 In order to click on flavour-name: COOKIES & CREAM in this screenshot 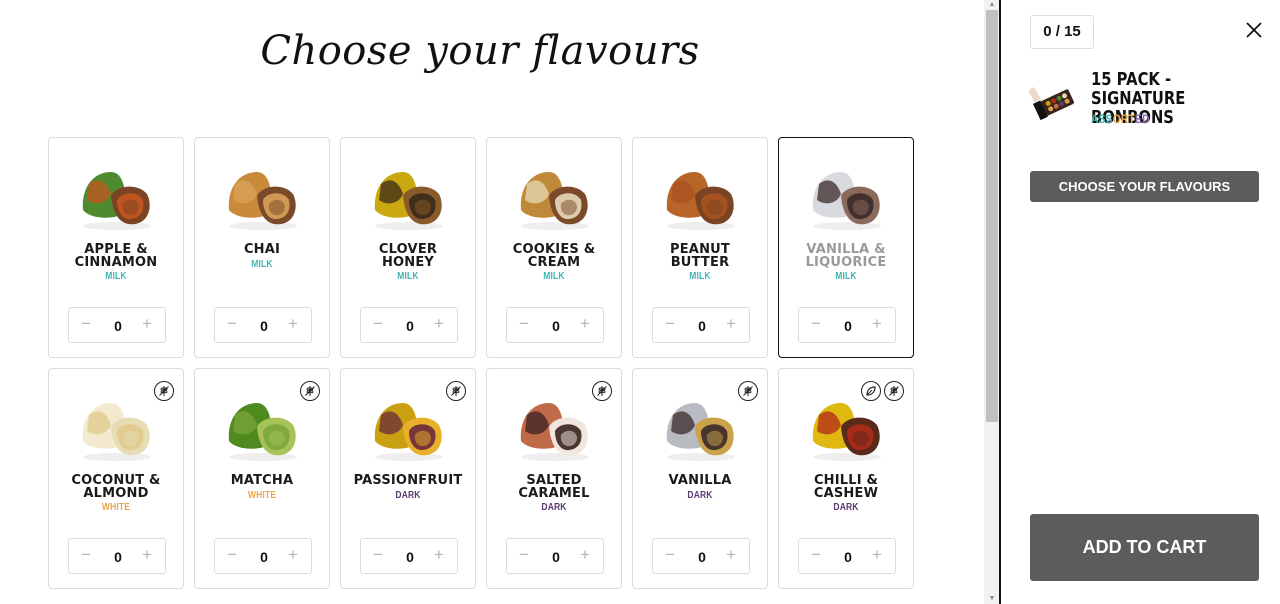, I will do `click(554, 256)`.